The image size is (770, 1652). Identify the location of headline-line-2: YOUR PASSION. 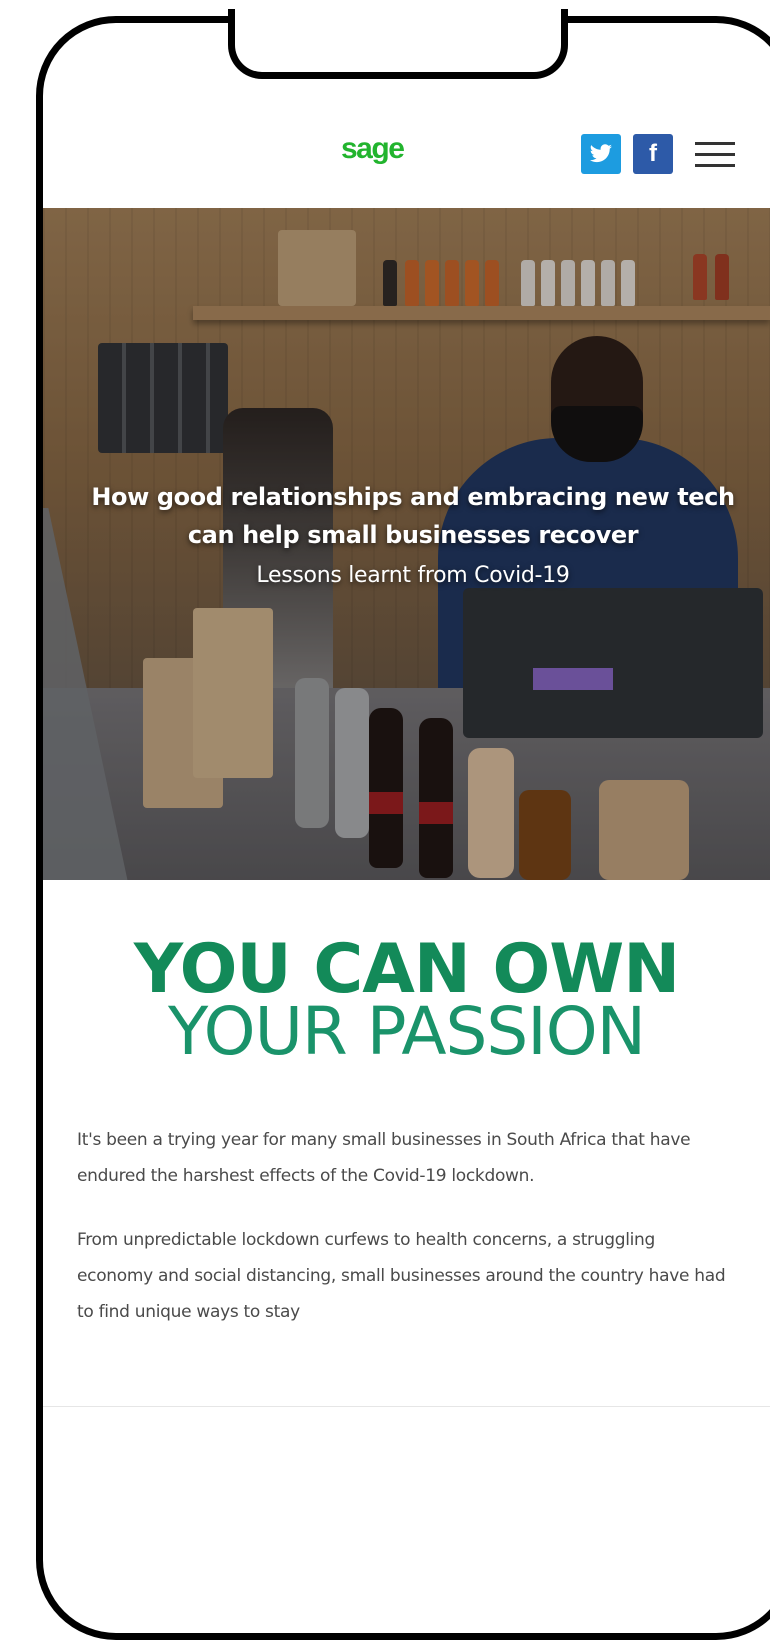
(406, 1031).